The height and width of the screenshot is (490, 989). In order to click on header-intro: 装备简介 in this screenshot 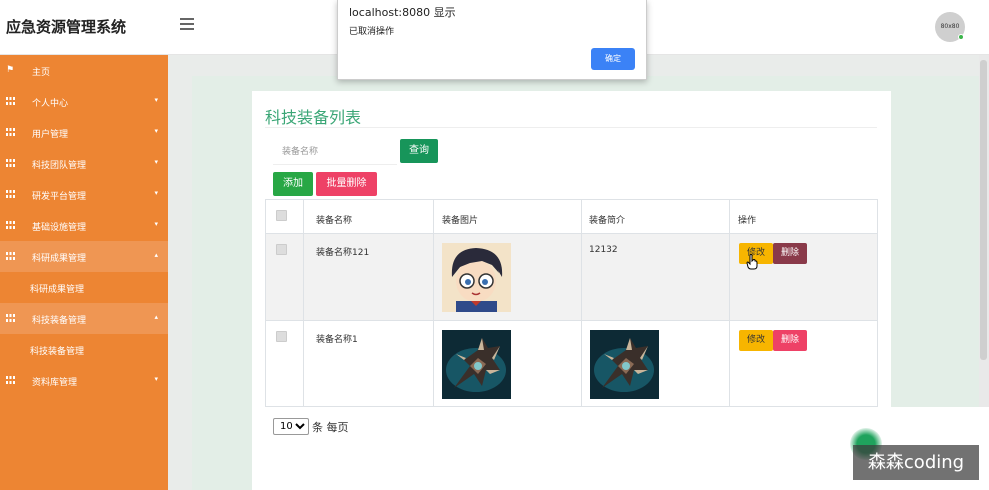, I will do `click(607, 221)`.